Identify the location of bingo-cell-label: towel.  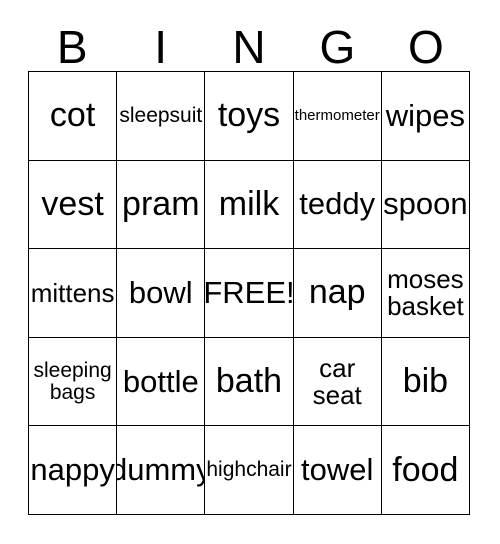
(337, 470).